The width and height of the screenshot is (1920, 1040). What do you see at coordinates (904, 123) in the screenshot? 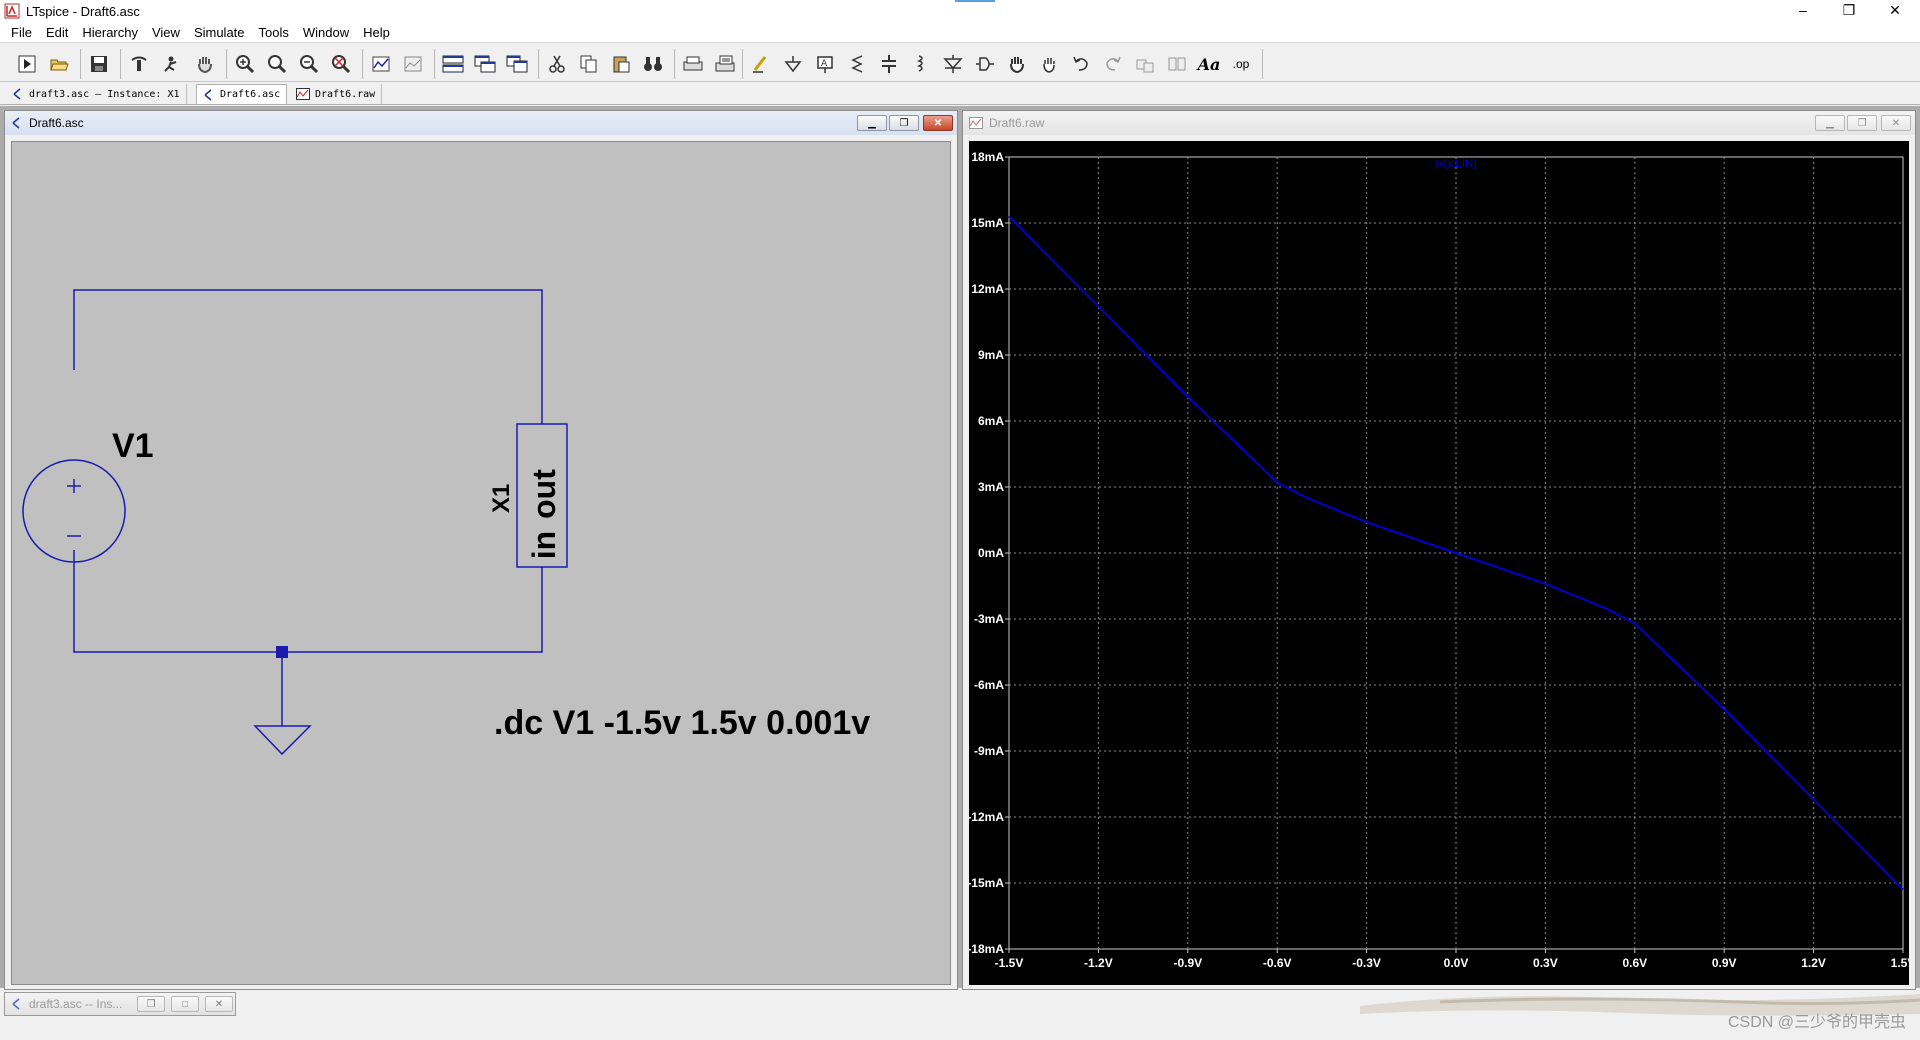
I see `schematic-restore-button: ❐` at bounding box center [904, 123].